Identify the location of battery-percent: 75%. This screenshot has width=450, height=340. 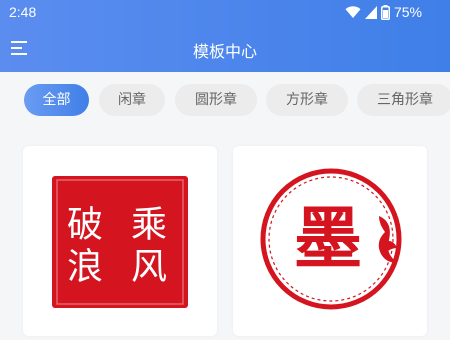
(407, 12).